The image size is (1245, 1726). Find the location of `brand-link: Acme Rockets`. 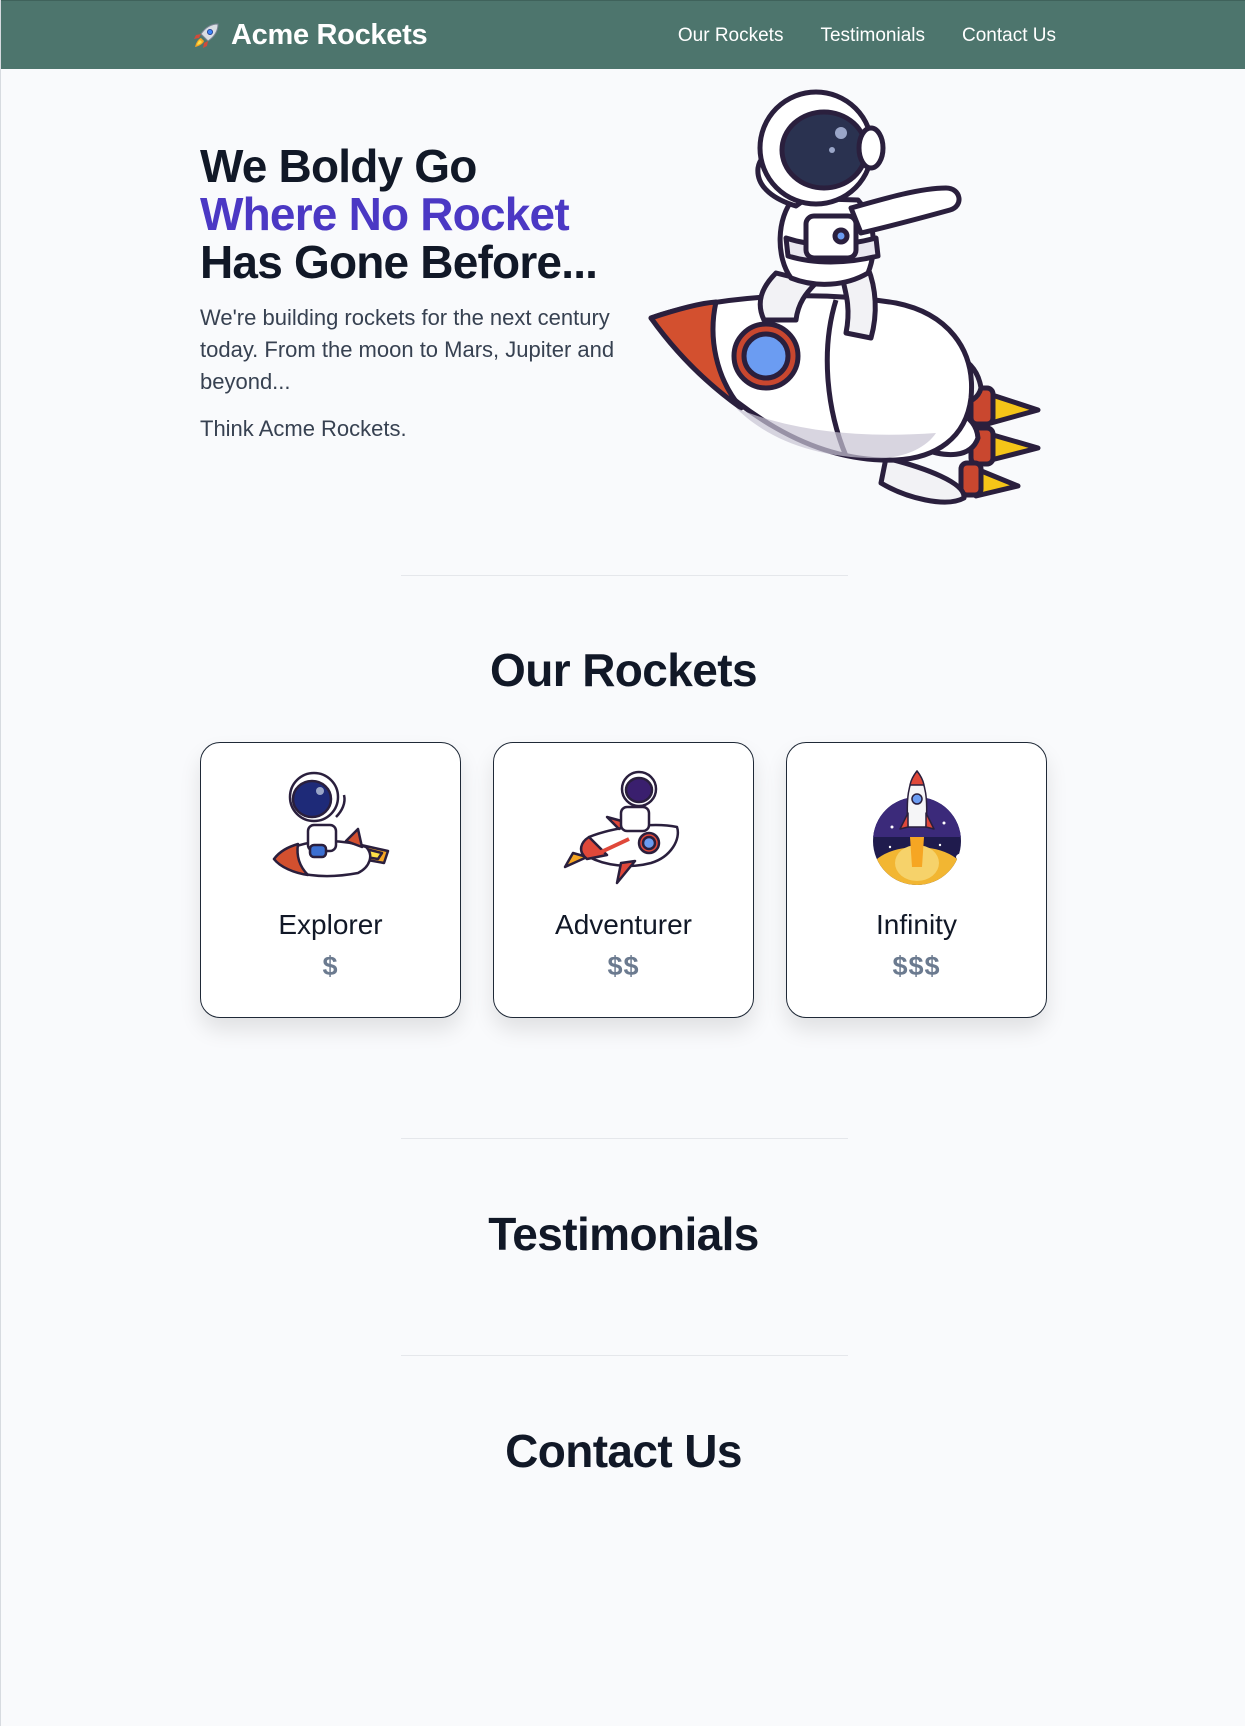

brand-link: Acme Rockets is located at coordinates (309, 35).